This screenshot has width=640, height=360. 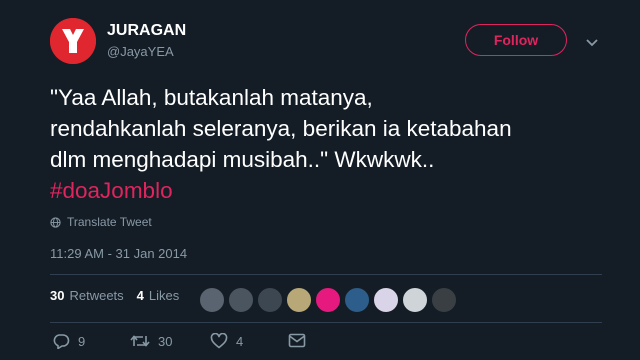 What do you see at coordinates (82, 341) in the screenshot?
I see `reply-count: 9` at bounding box center [82, 341].